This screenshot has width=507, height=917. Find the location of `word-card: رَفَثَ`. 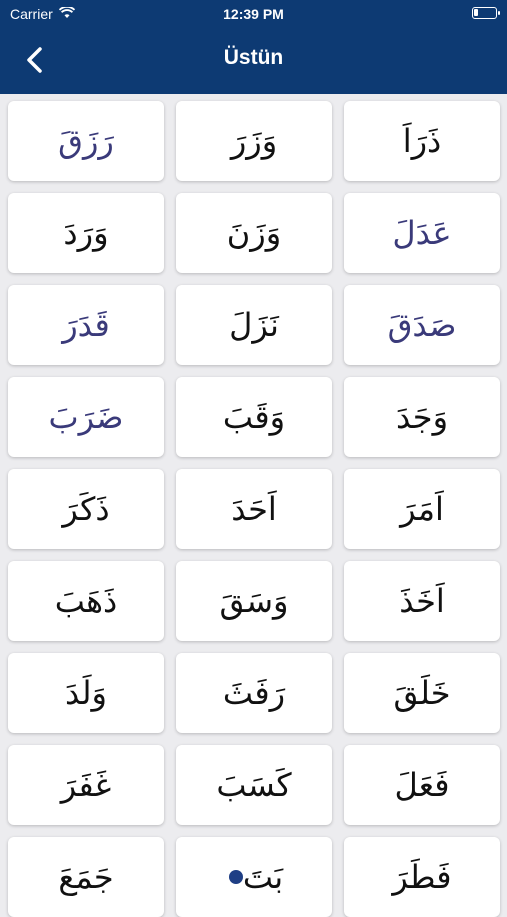

word-card: رَفَثَ is located at coordinates (254, 693).